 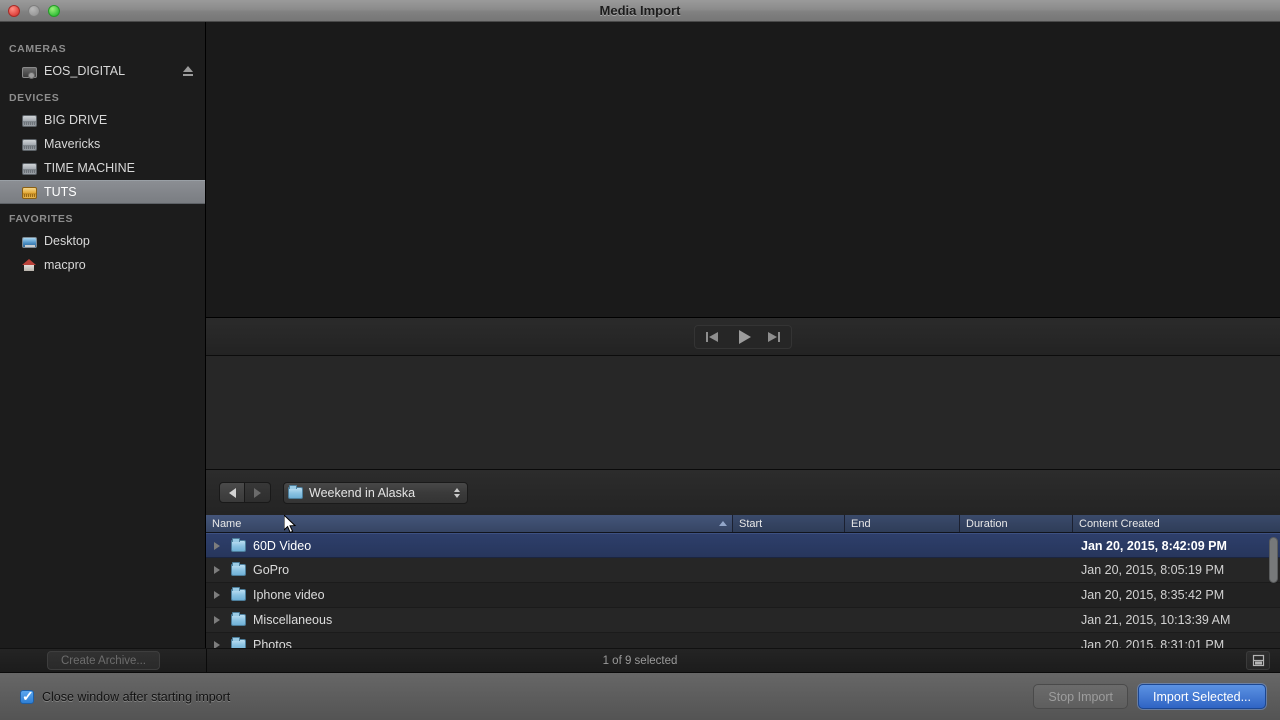 What do you see at coordinates (469, 595) in the screenshot?
I see `cell-name: Iphone video` at bounding box center [469, 595].